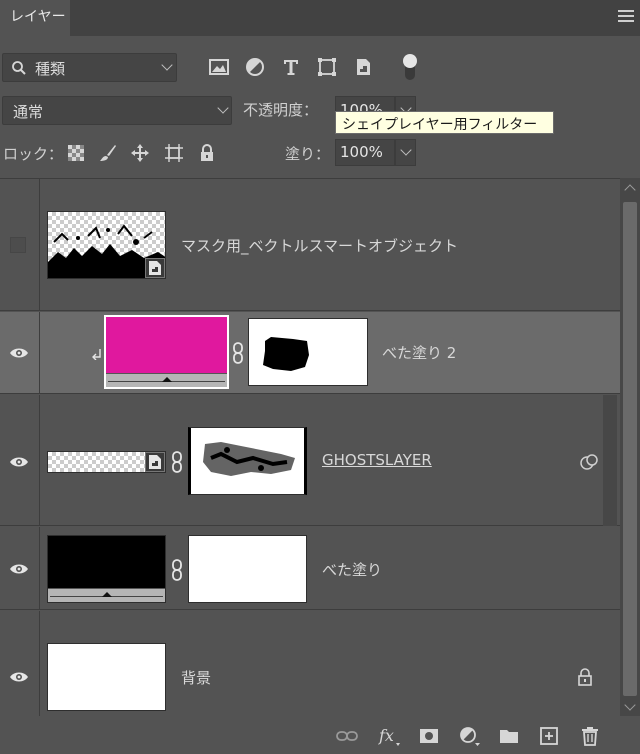  What do you see at coordinates (281, 110) in the screenshot?
I see `opacity-label: 不透明度：` at bounding box center [281, 110].